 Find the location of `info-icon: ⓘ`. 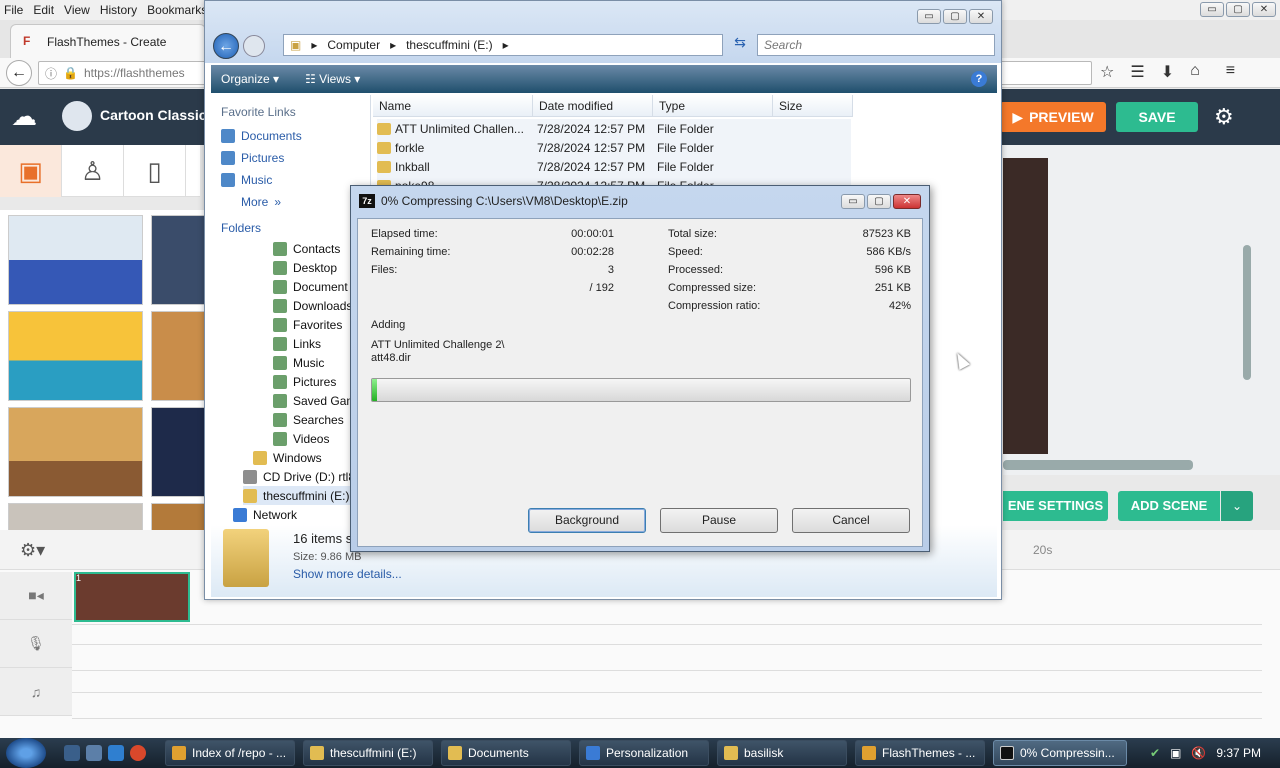

info-icon: ⓘ is located at coordinates (51, 73).